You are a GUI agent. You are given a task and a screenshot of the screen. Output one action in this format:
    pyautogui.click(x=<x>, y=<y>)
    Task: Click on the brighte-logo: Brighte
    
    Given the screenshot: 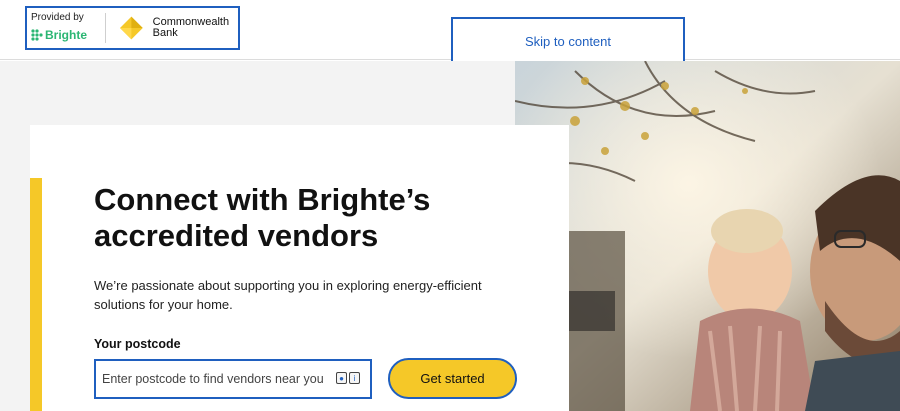 What is the action you would take?
    pyautogui.click(x=68, y=35)
    